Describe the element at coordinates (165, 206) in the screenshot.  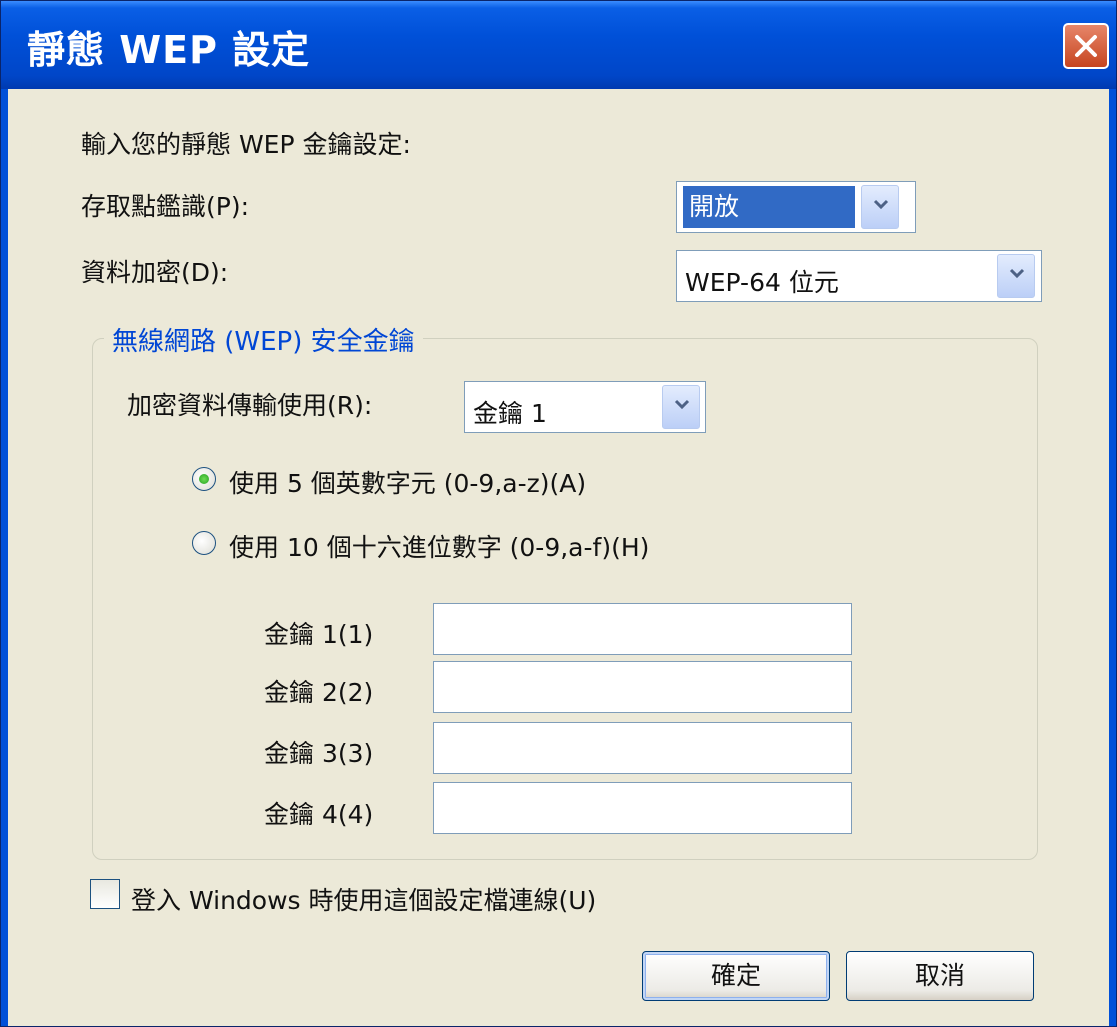
I see `access-point-label: 存取點鑑識(P):` at that location.